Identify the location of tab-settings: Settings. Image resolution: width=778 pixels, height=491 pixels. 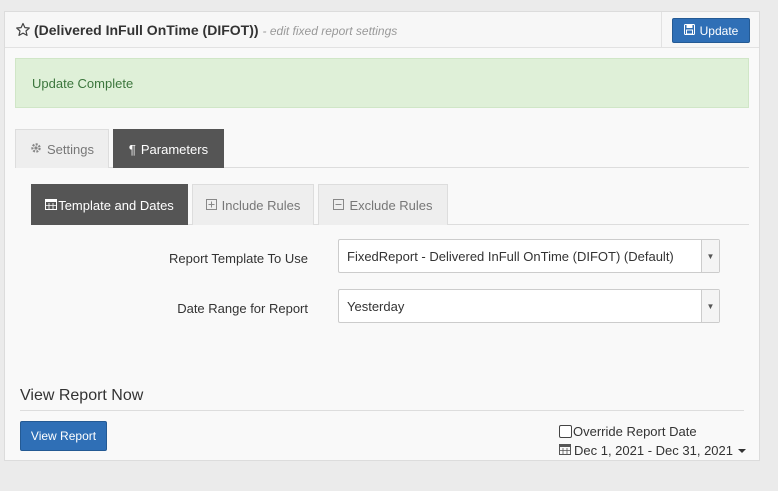
(62, 148).